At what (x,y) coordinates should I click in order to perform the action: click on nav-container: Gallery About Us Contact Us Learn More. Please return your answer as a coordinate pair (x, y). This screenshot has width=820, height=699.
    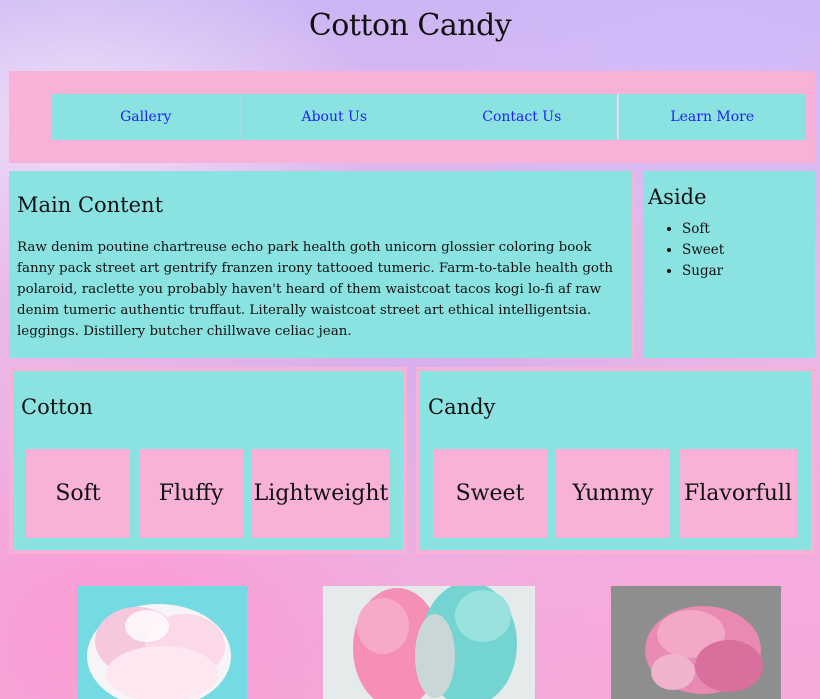
    Looking at the image, I should click on (412, 117).